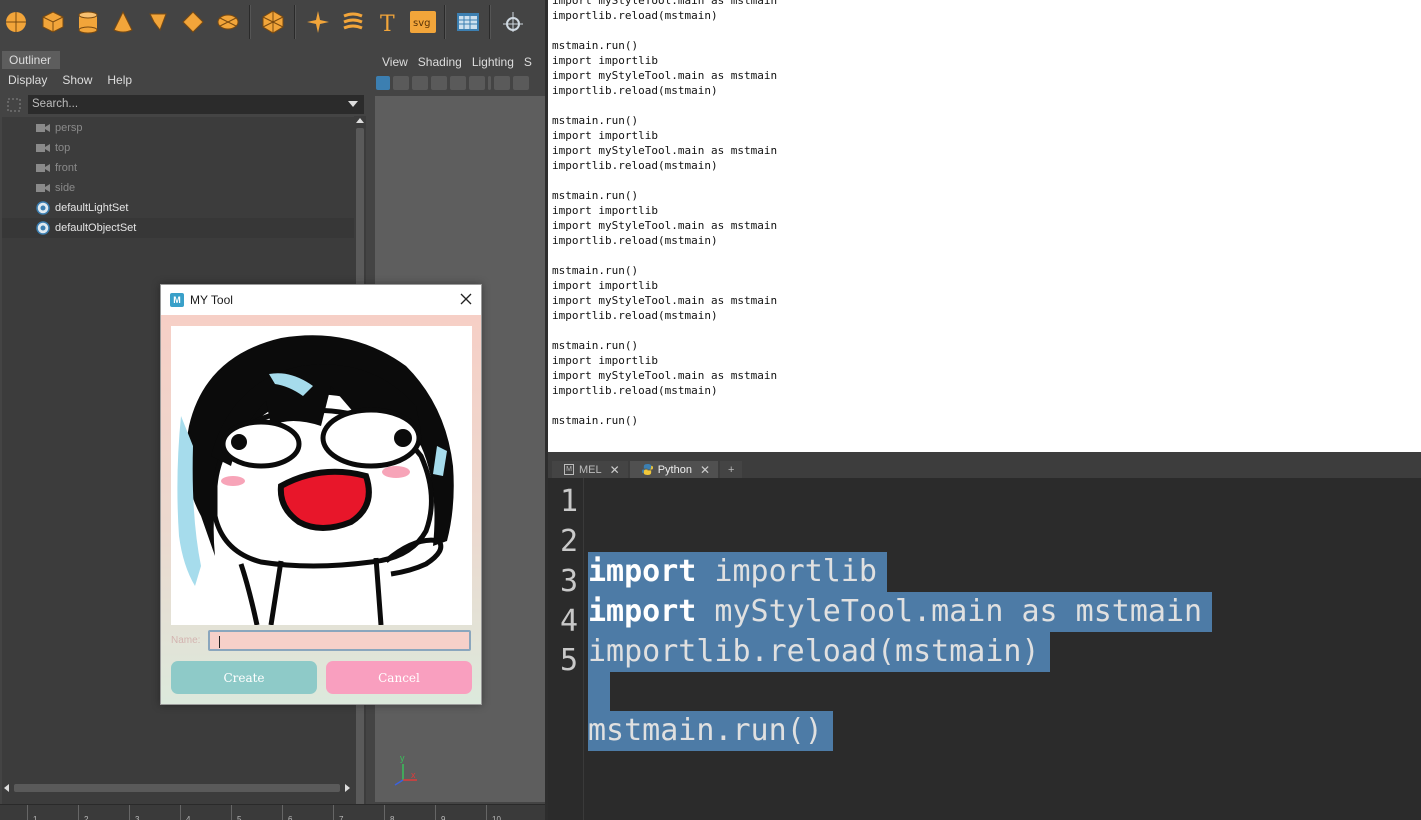  Describe the element at coordinates (466, 299) in the screenshot. I see `close-icon` at that location.